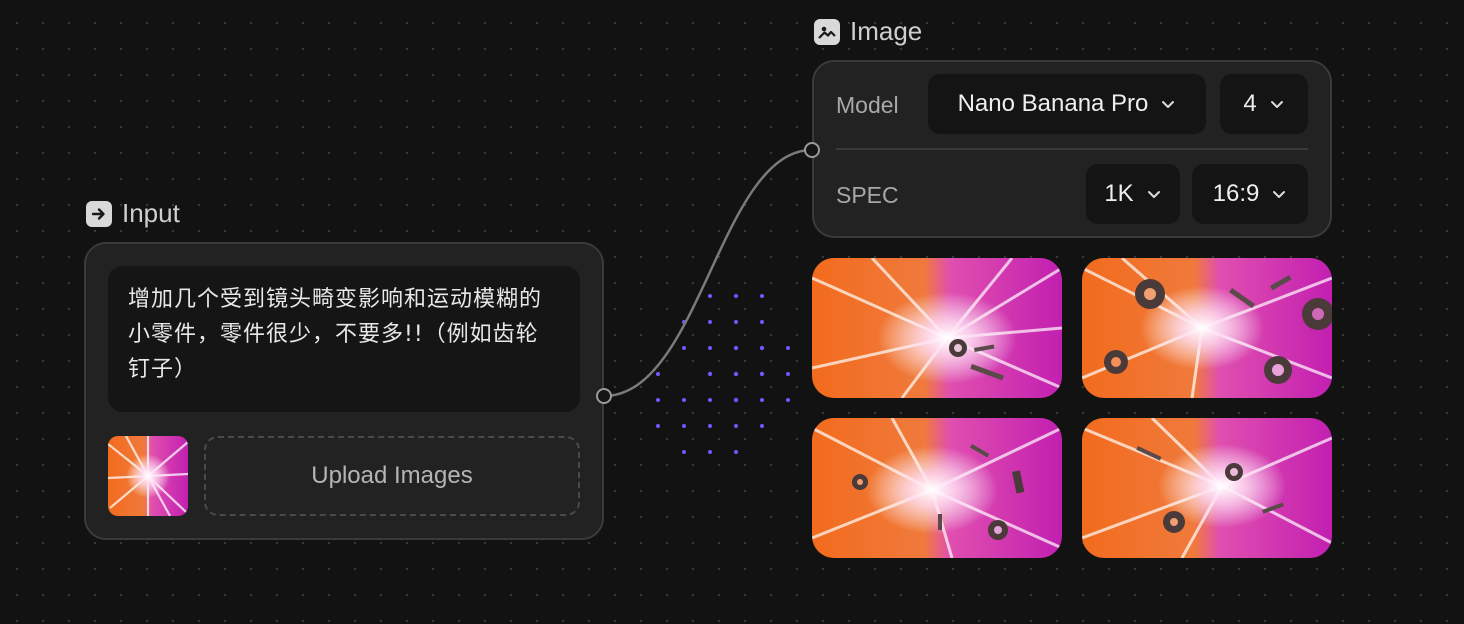 This screenshot has width=1464, height=624. I want to click on resolution-value: 1K, so click(1119, 193).